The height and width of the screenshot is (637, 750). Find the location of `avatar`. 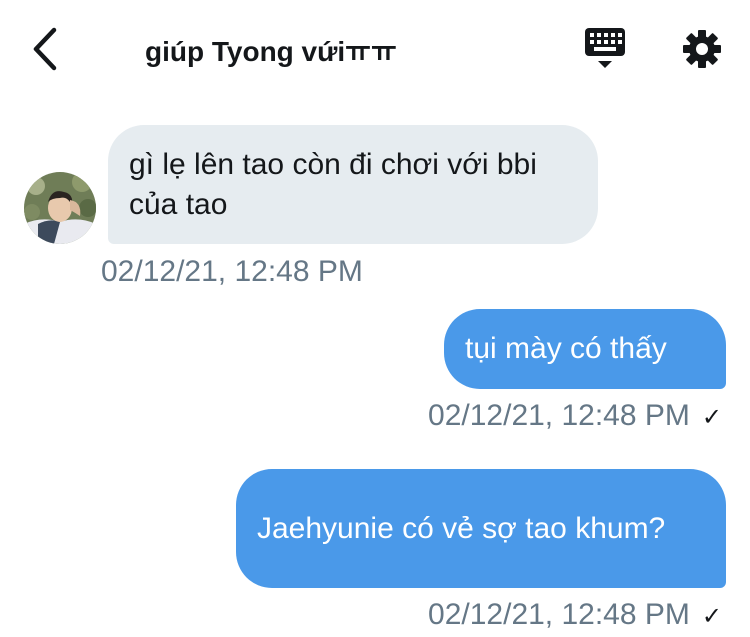

avatar is located at coordinates (60, 208).